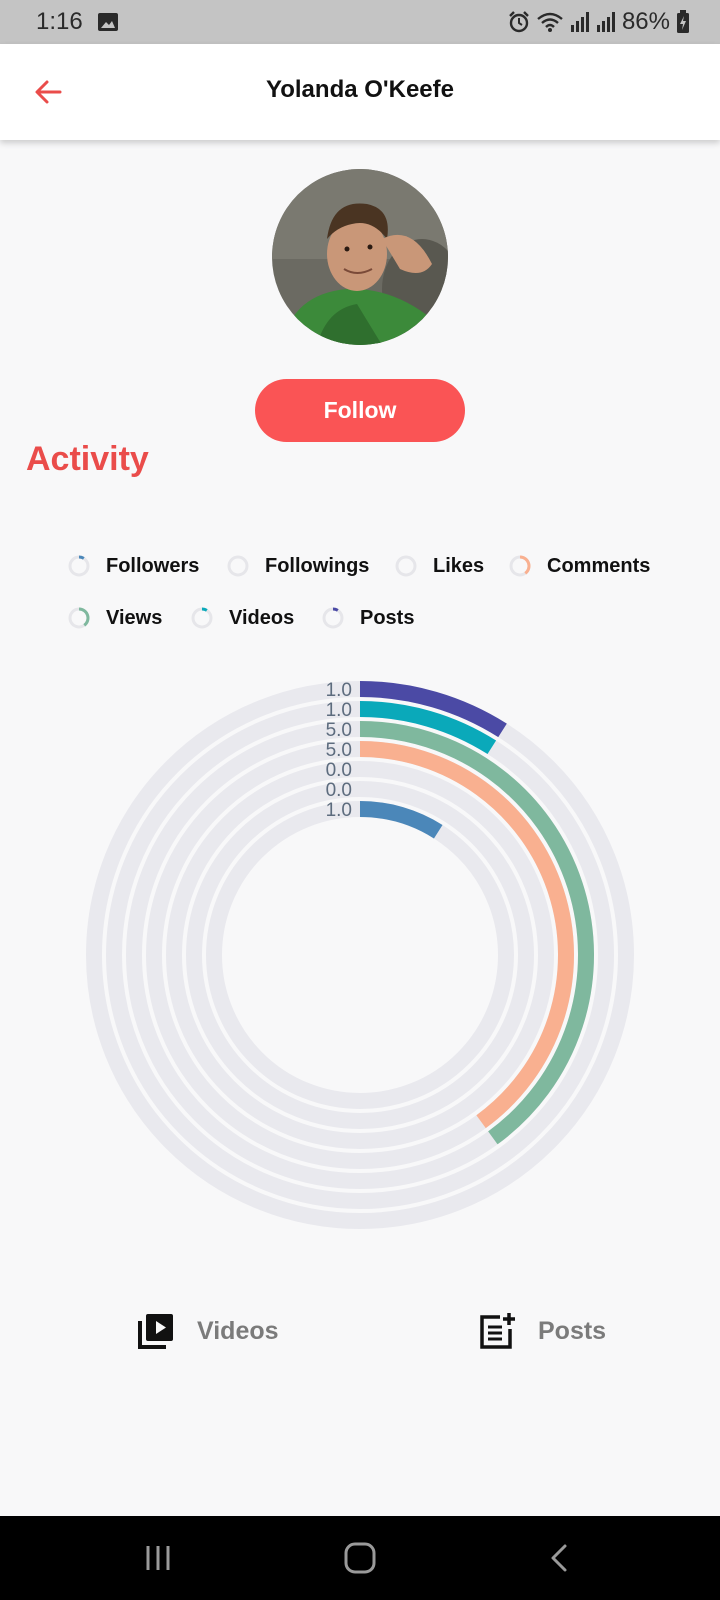 Image resolution: width=720 pixels, height=1600 pixels. I want to click on chart-track-followings, so click(360, 955).